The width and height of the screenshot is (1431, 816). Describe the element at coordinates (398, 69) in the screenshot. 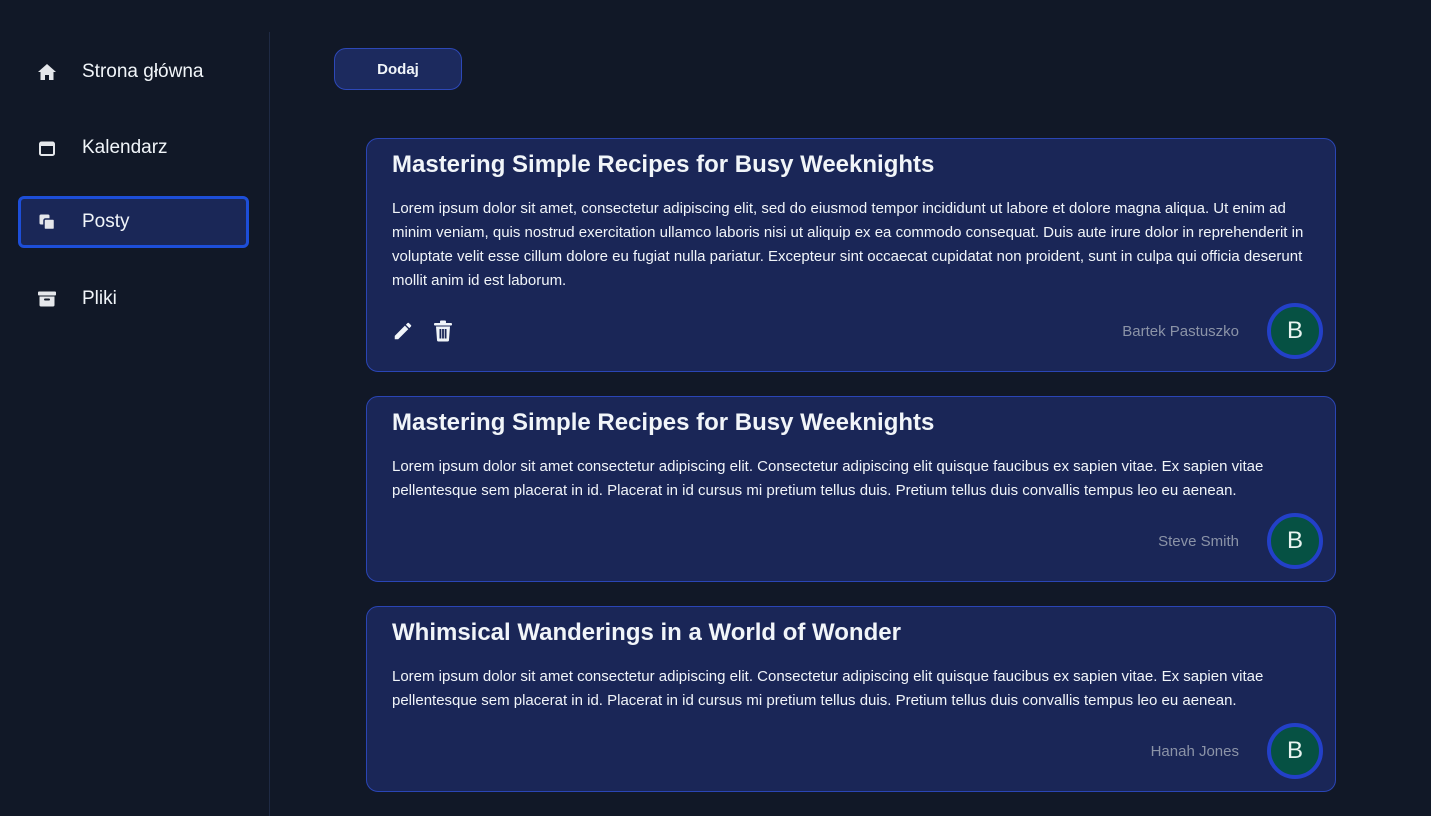

I see `add-button: Dodaj` at that location.